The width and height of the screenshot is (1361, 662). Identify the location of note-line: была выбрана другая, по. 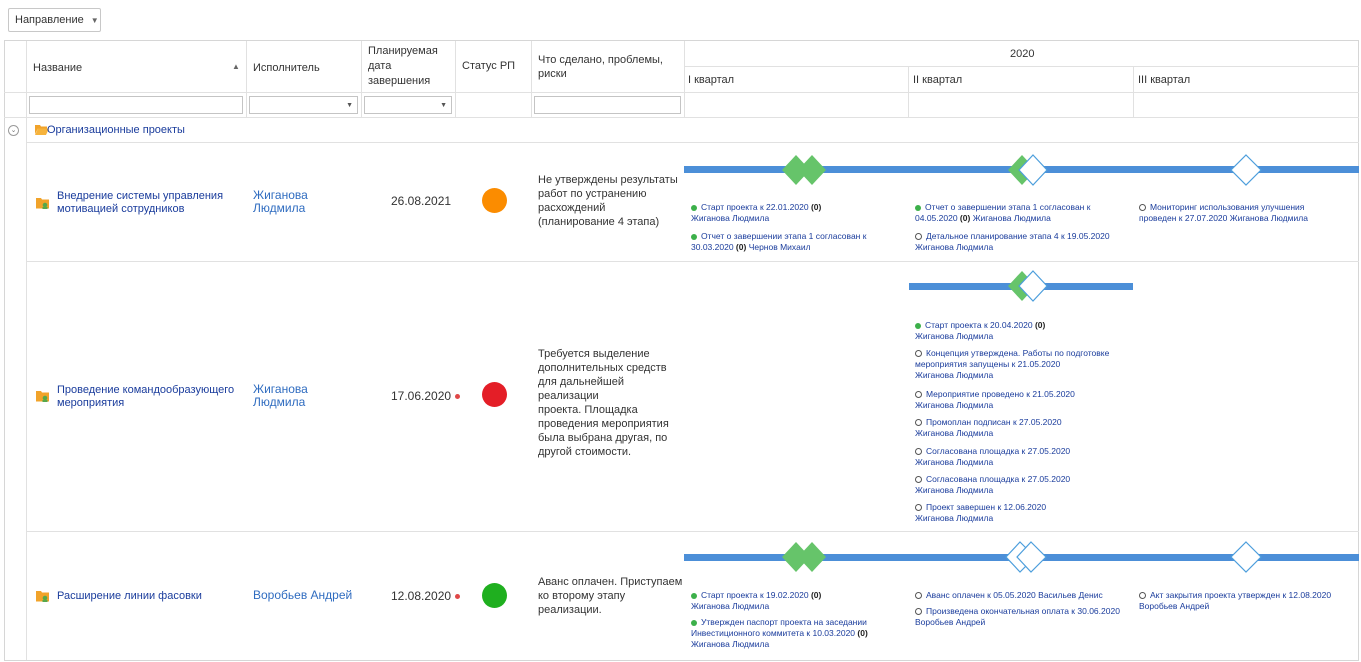
(603, 438).